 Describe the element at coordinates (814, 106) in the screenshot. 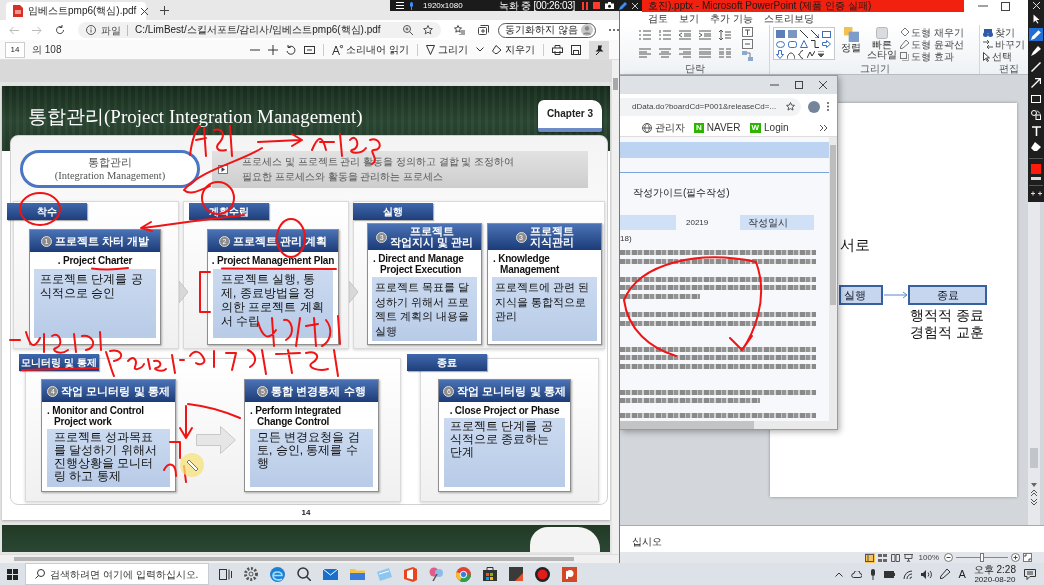

I see `avatar-icon` at that location.